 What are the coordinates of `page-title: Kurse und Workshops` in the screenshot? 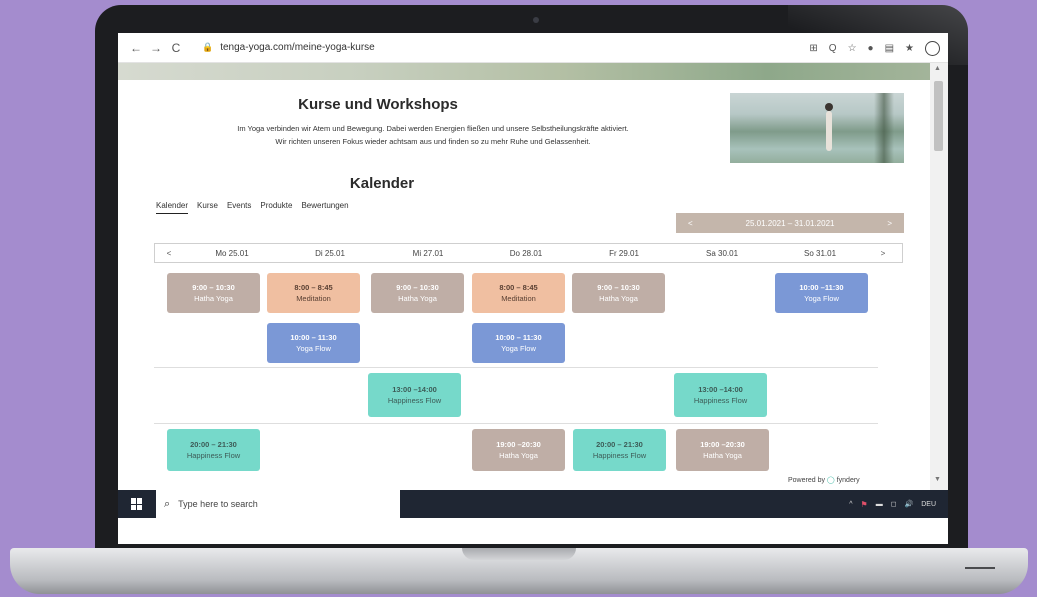 It's located at (378, 104).